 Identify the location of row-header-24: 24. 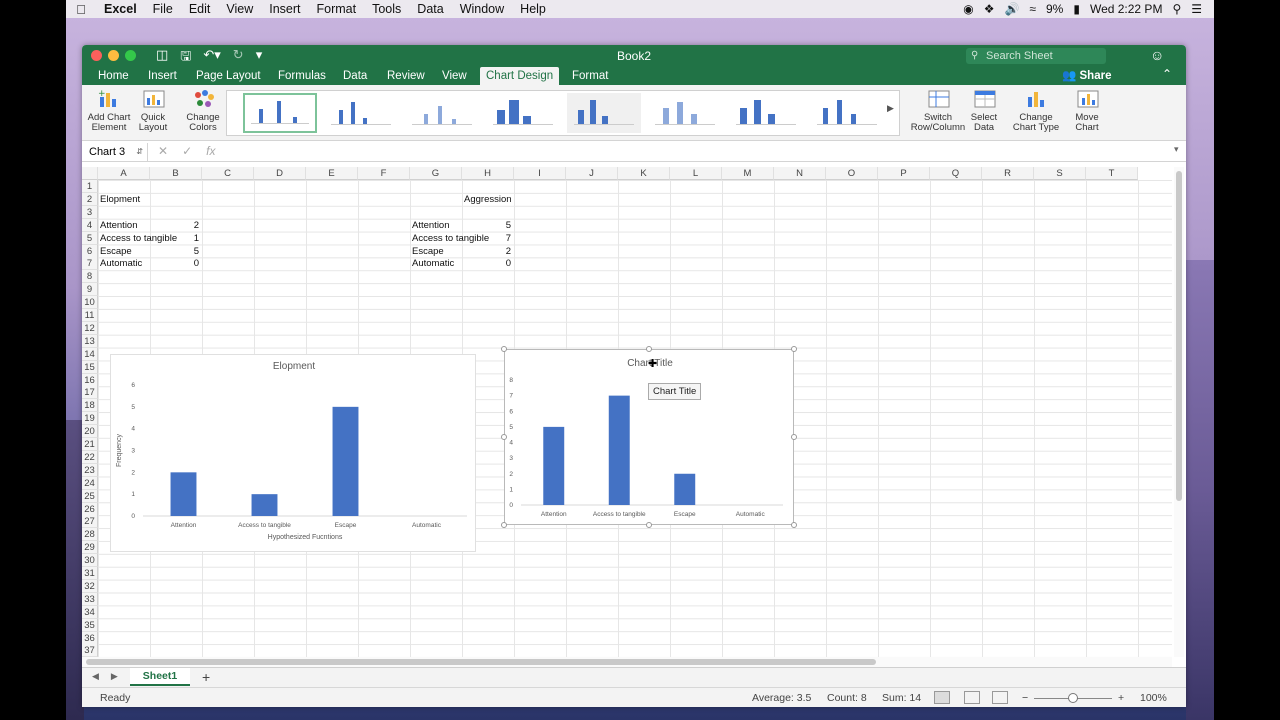
(90, 483).